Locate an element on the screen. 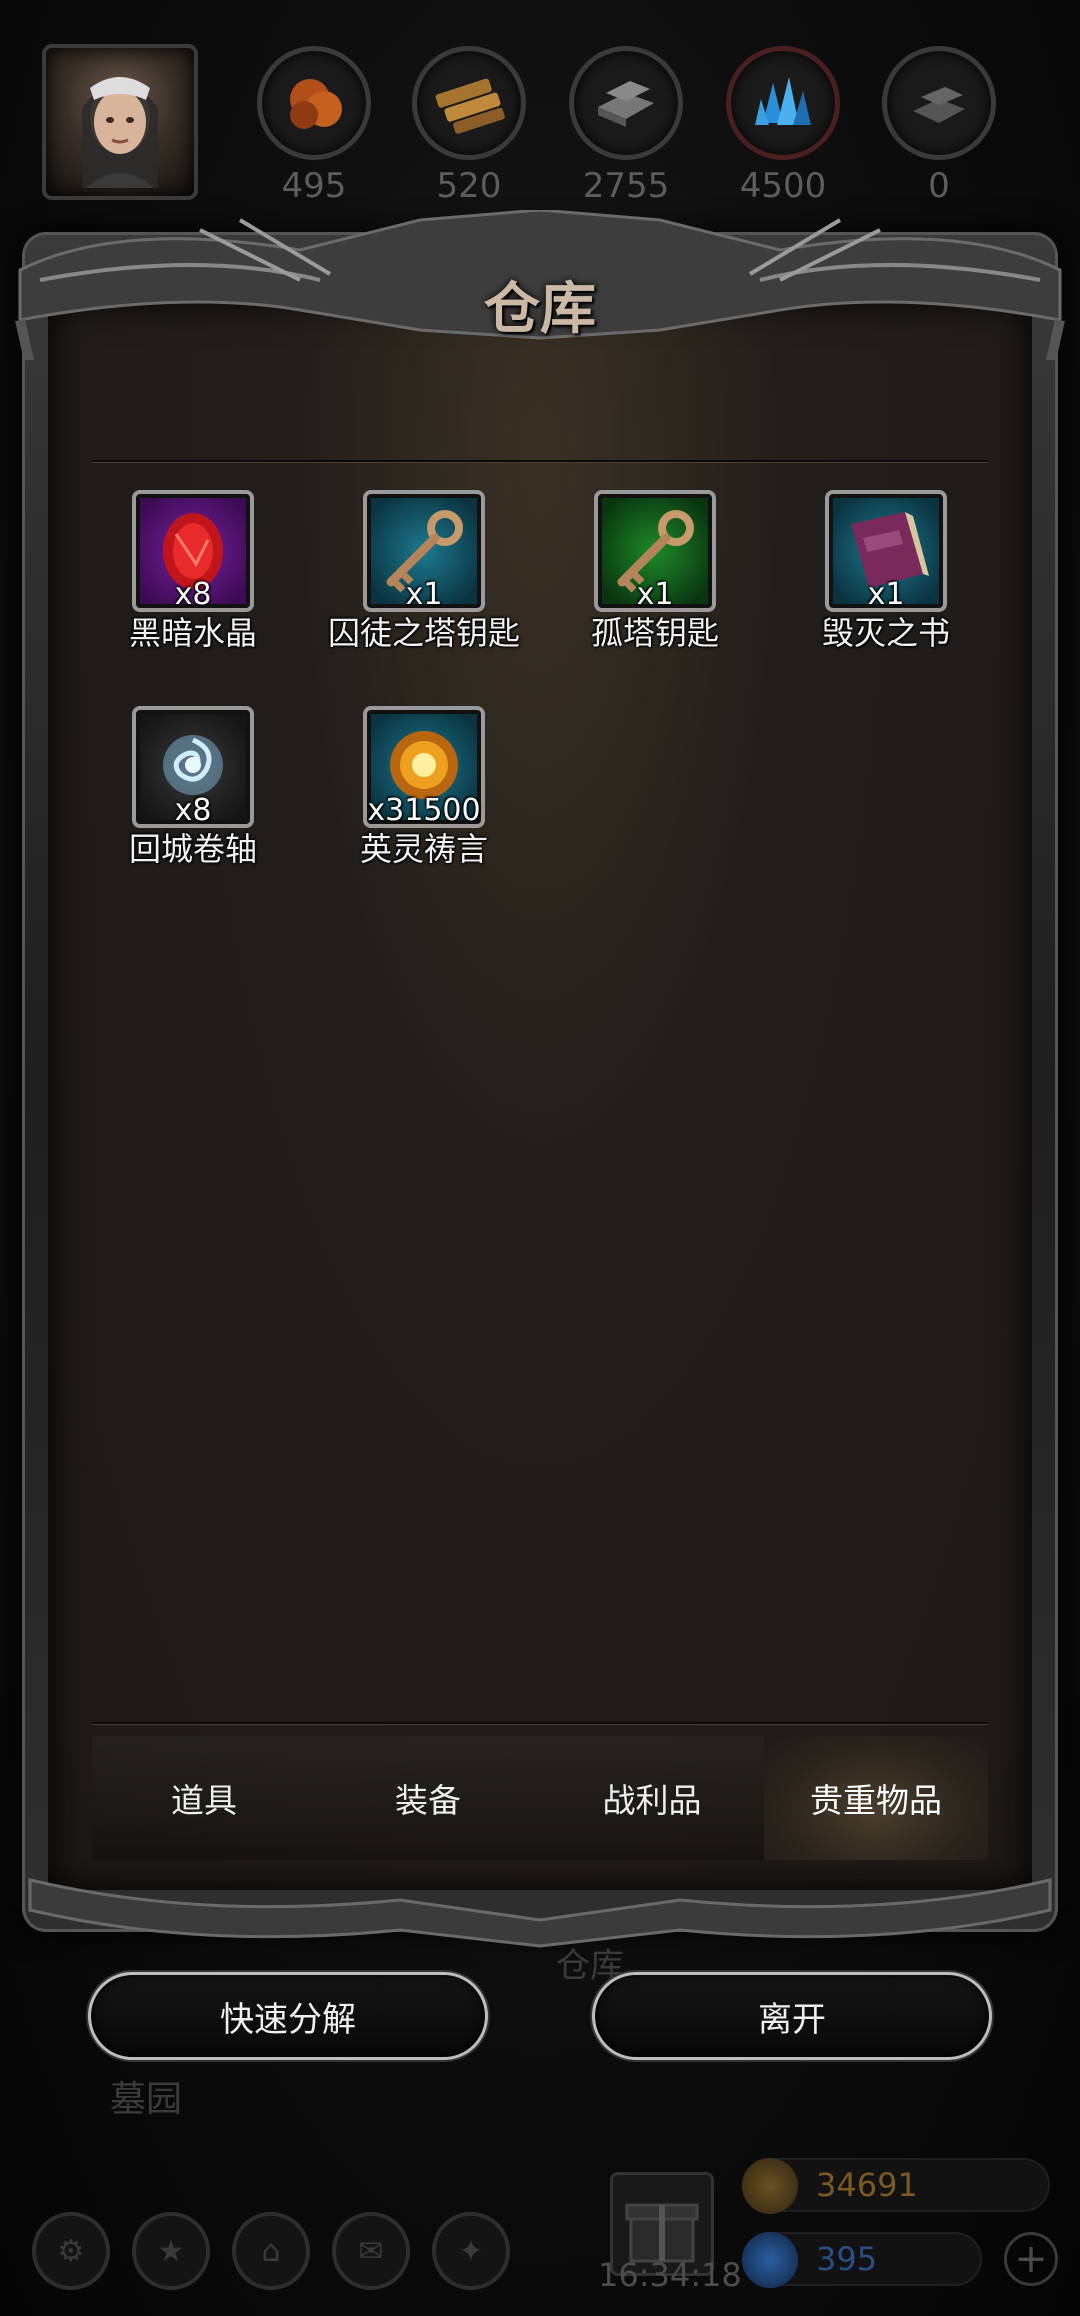 This screenshot has width=1080, height=2316. item-name: 回城卷轴 is located at coordinates (192, 849).